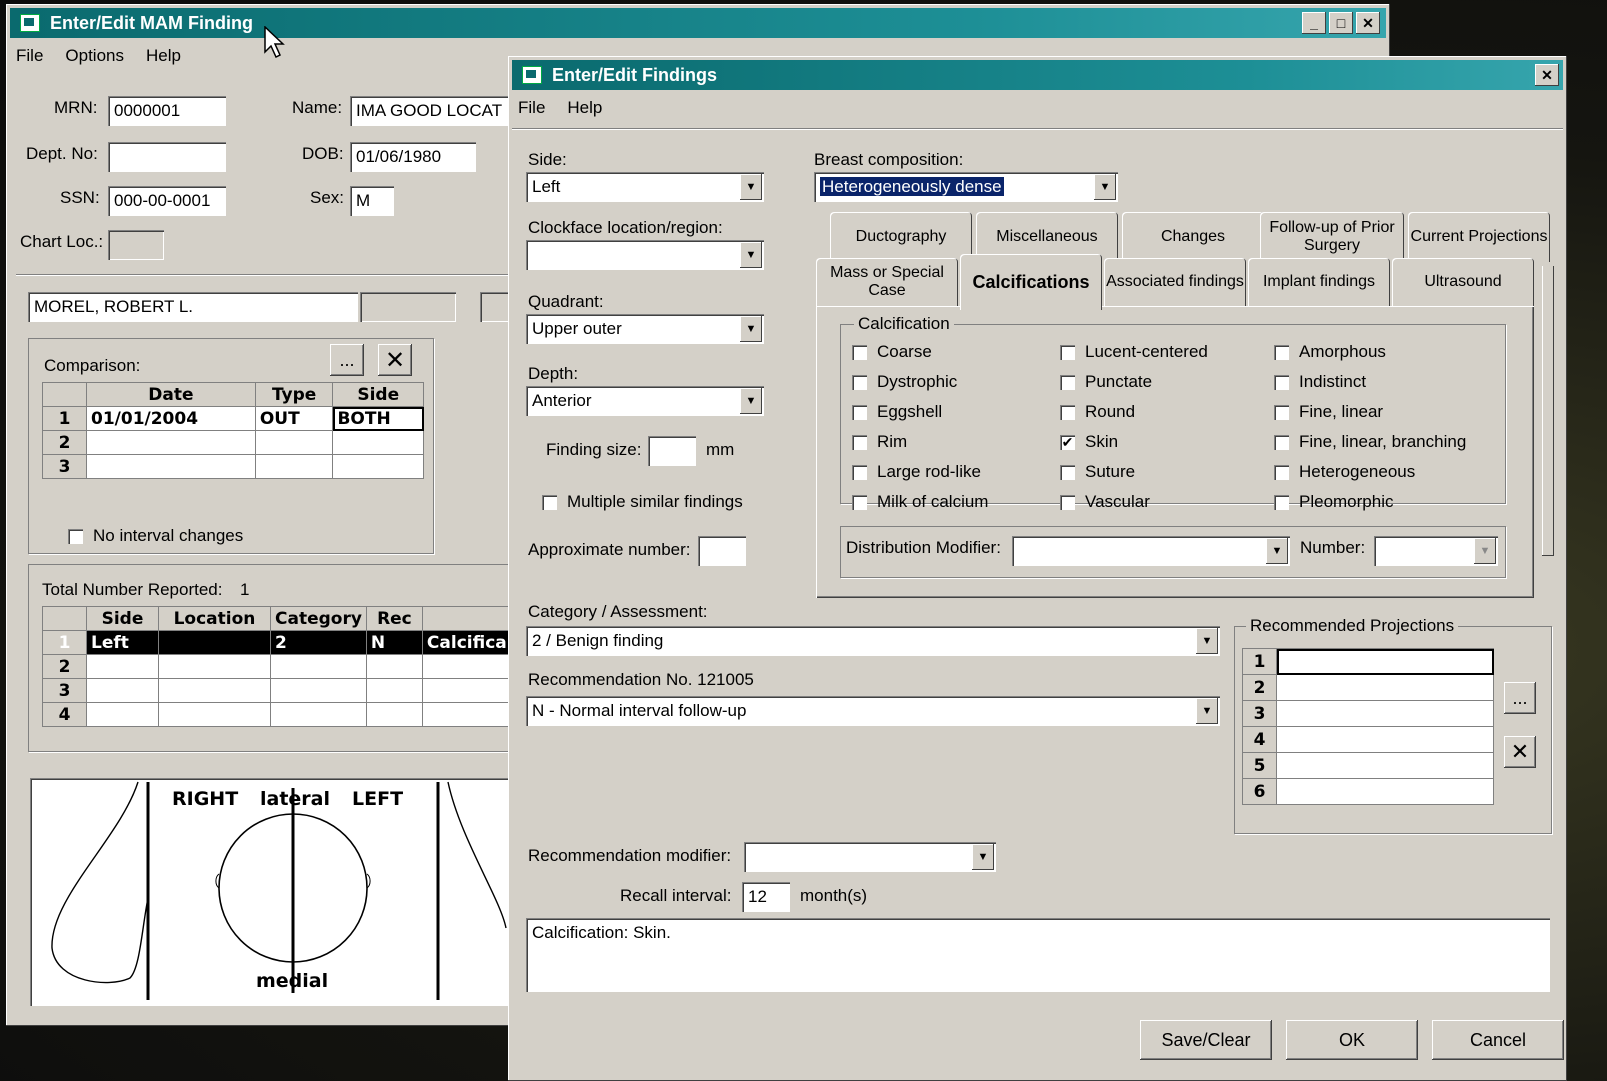 This screenshot has width=1607, height=1081. Describe the element at coordinates (1344, 472) in the screenshot. I see `heterogeneous-checkbox: Heterogeneous` at that location.